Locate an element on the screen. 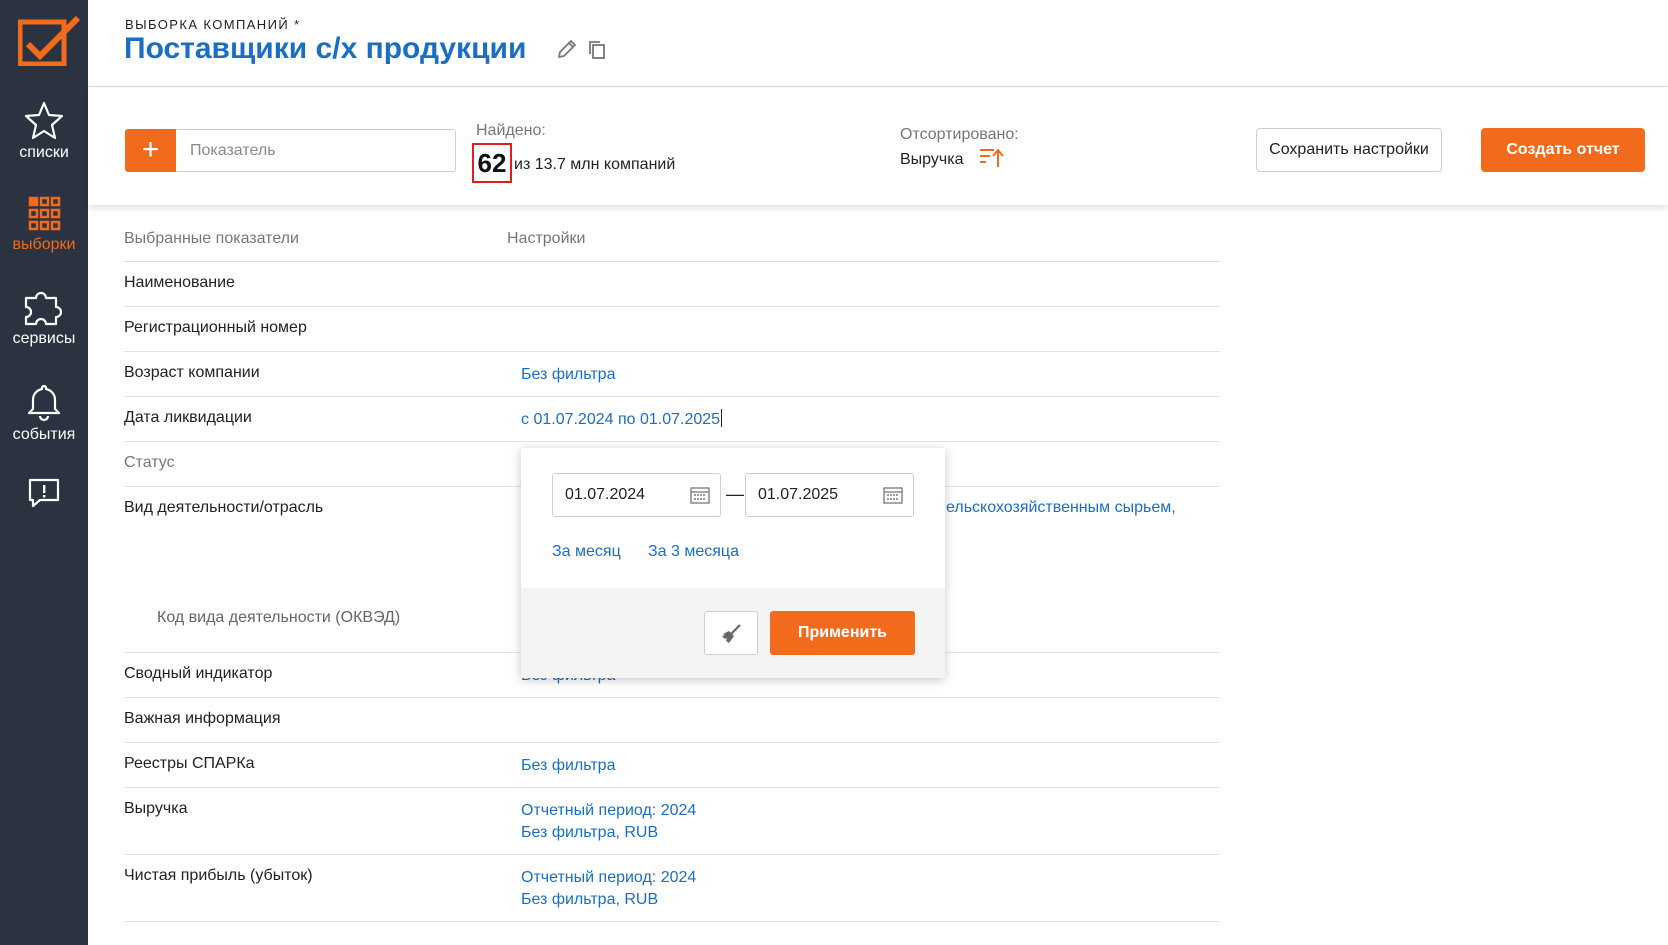 The image size is (1668, 945). found-label: Найдено: is located at coordinates (511, 130).